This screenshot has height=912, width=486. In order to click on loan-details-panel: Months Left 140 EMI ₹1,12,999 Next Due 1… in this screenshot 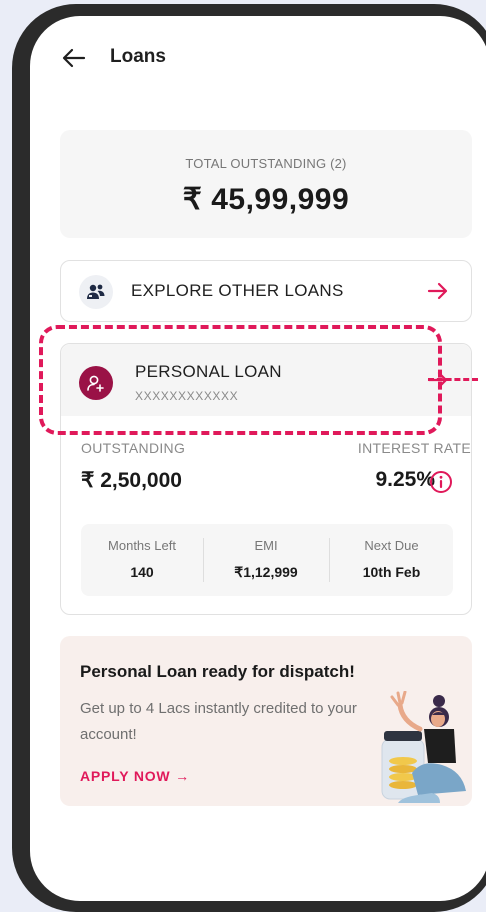, I will do `click(267, 560)`.